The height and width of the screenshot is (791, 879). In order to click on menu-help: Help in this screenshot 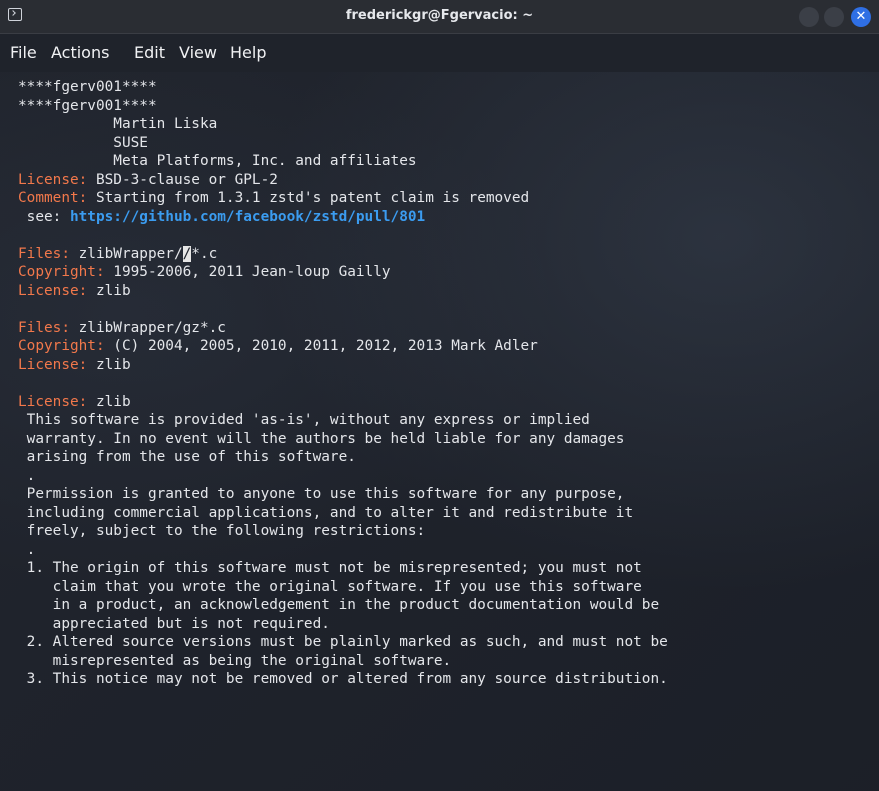, I will do `click(248, 52)`.